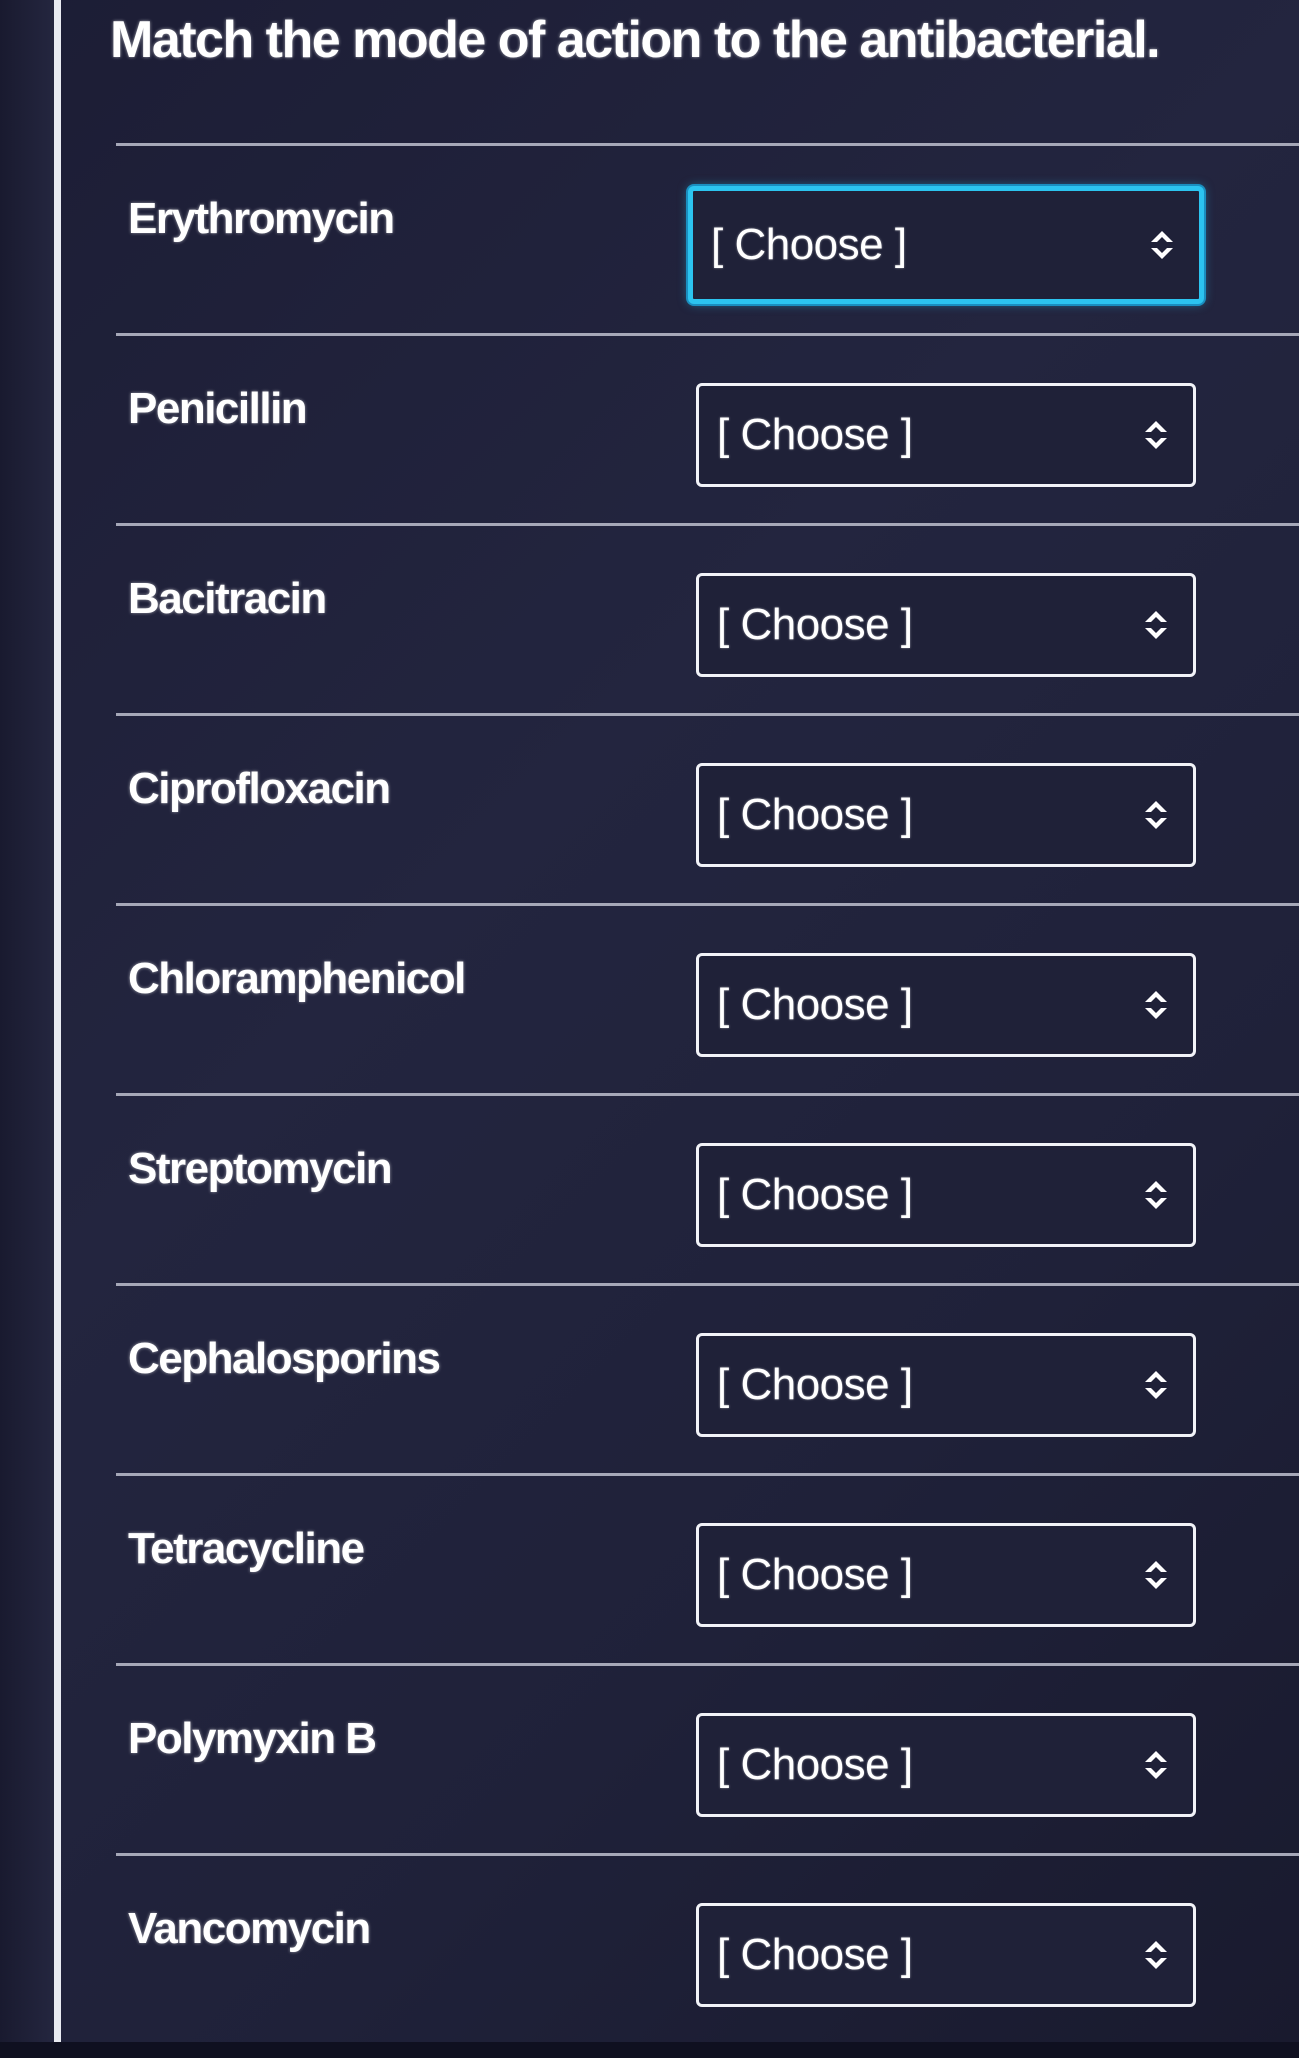 Image resolution: width=1299 pixels, height=2058 pixels. I want to click on drug-label: Chloramphenicol, so click(297, 978).